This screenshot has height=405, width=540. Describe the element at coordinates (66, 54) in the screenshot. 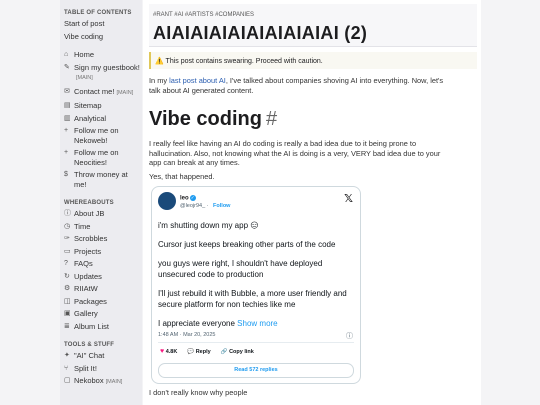

I see `home-icon: ⌂` at that location.